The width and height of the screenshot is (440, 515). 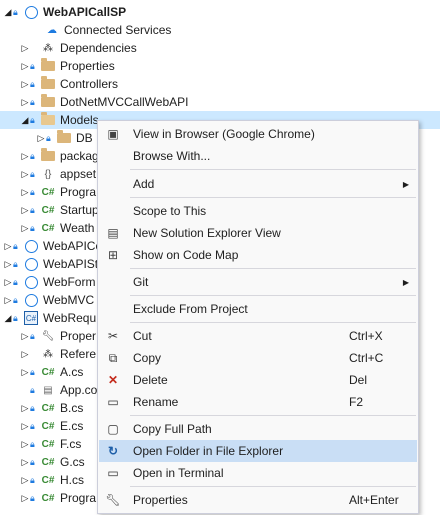 I want to click on tree-item-label: B.cs, so click(x=72, y=408).